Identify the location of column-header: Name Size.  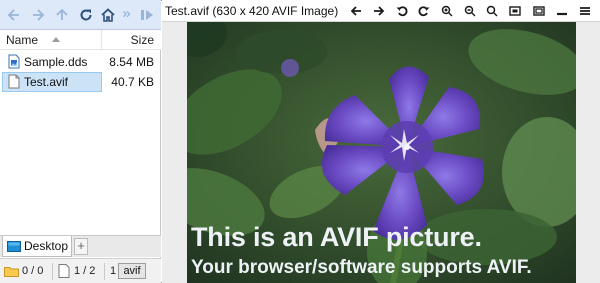
(80, 40).